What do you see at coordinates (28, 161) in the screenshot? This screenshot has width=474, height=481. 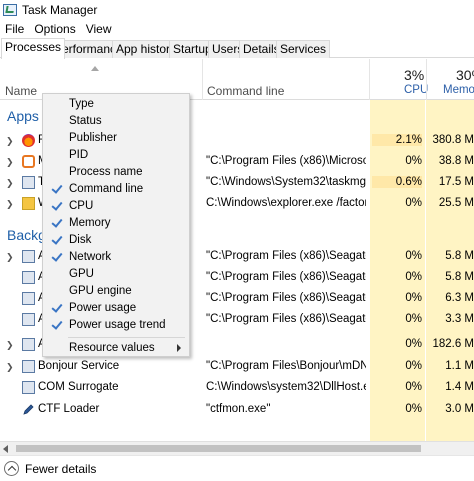 I see `office-icon` at bounding box center [28, 161].